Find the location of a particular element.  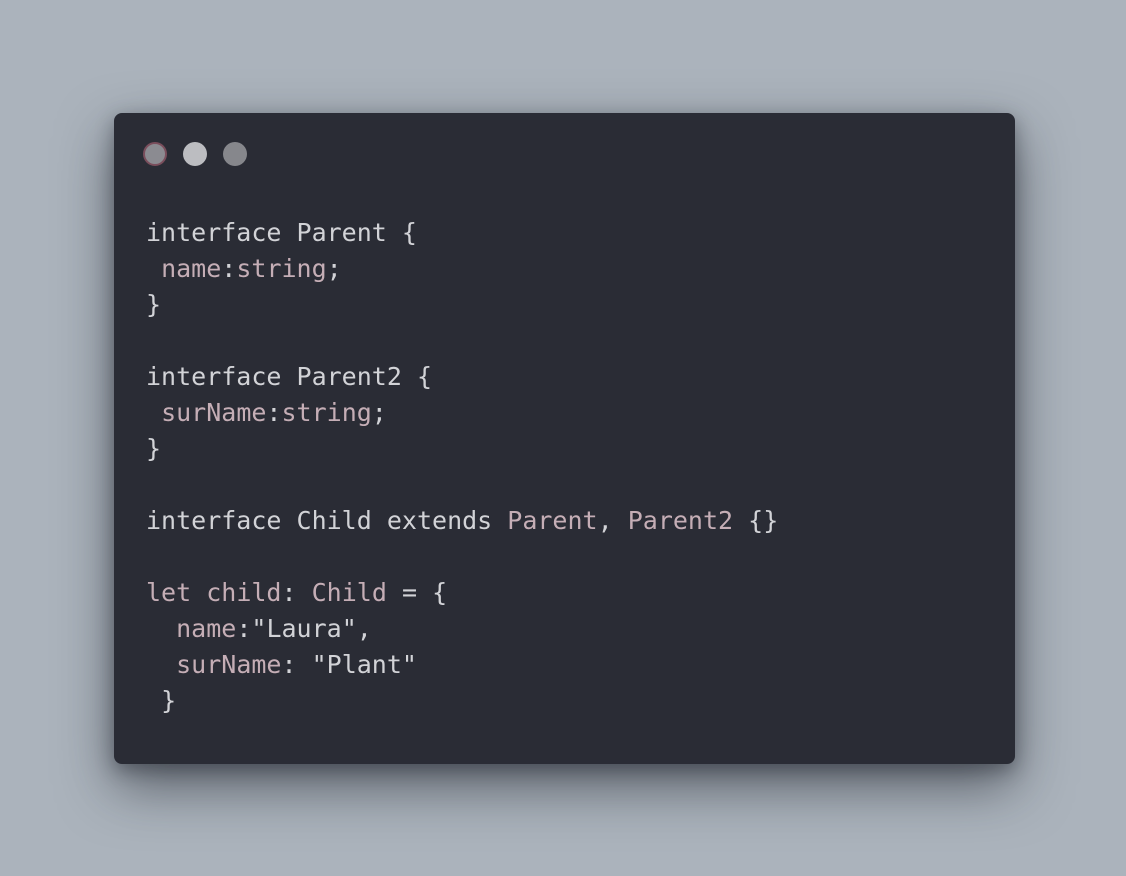

minimize-window-button is located at coordinates (195, 154).